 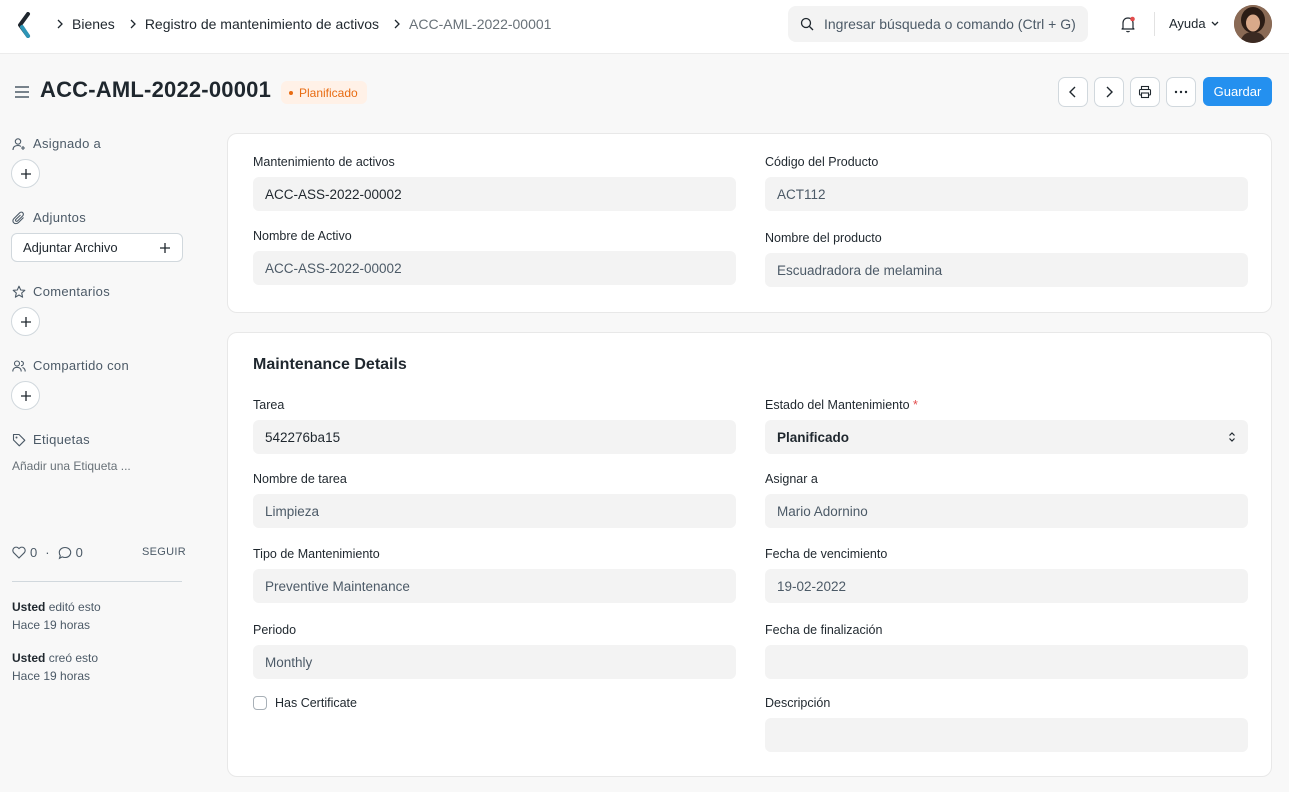 I want to click on asset-name-label: Nombre de Activo, so click(x=302, y=236).